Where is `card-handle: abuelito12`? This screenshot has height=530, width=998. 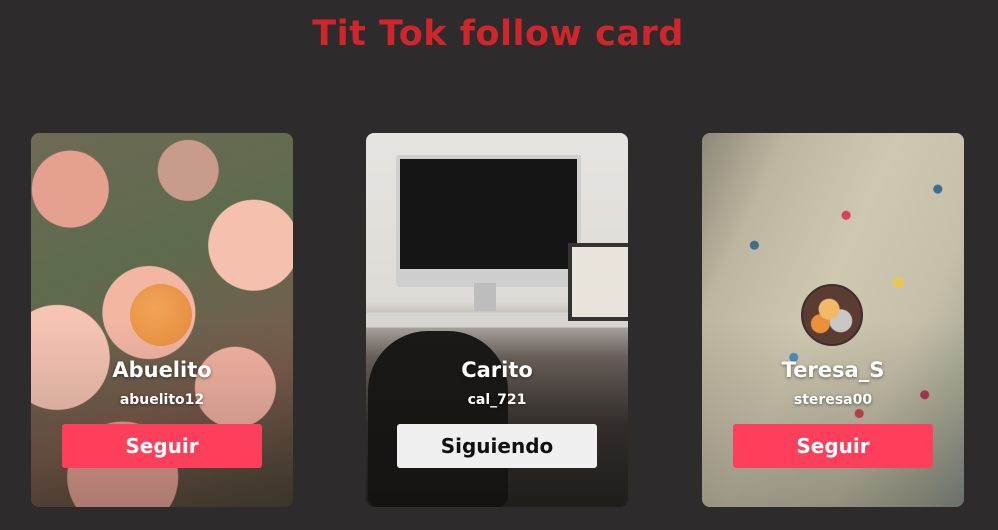 card-handle: abuelito12 is located at coordinates (162, 400).